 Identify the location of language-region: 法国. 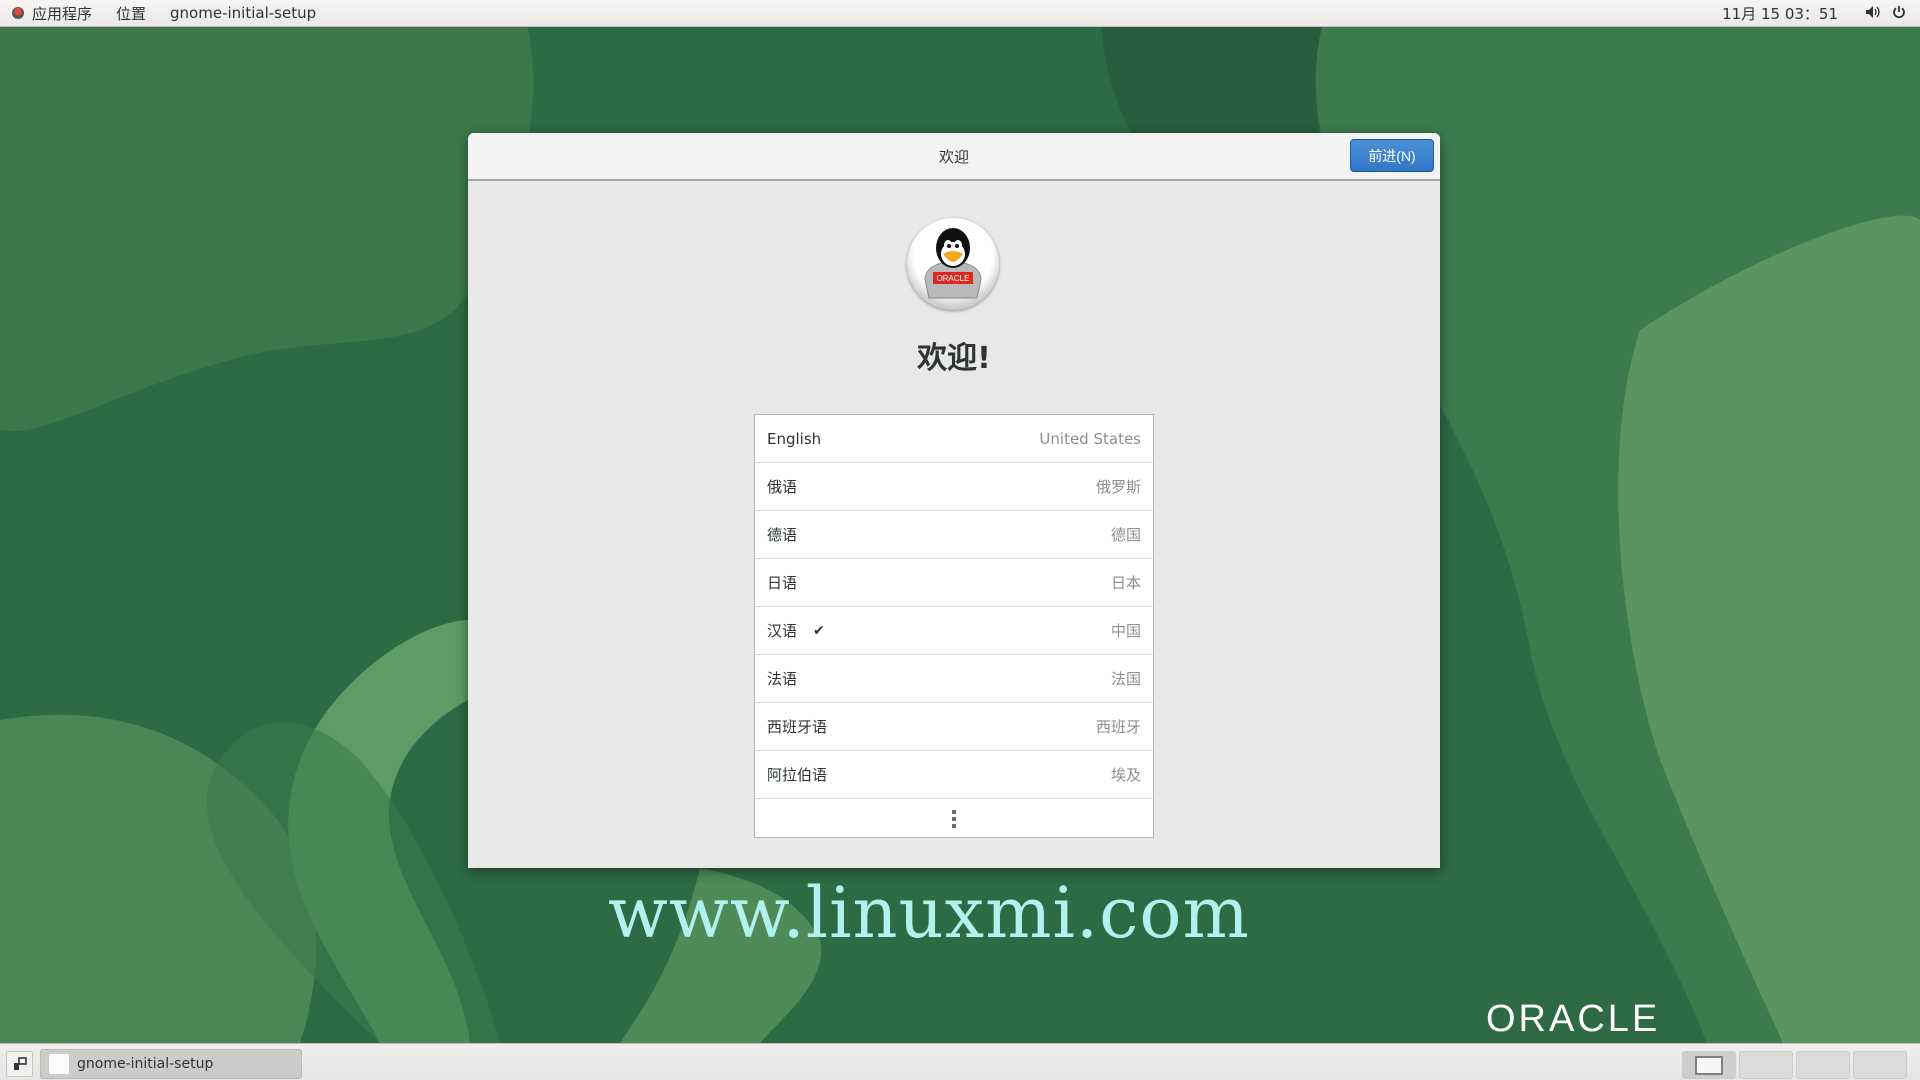
(1125, 679).